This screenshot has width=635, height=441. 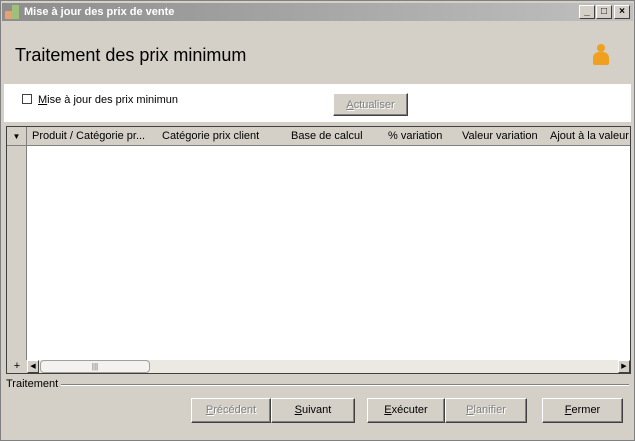 I want to click on title-bar: Mise à jour des prix de vente _ □ ×, so click(x=317, y=12).